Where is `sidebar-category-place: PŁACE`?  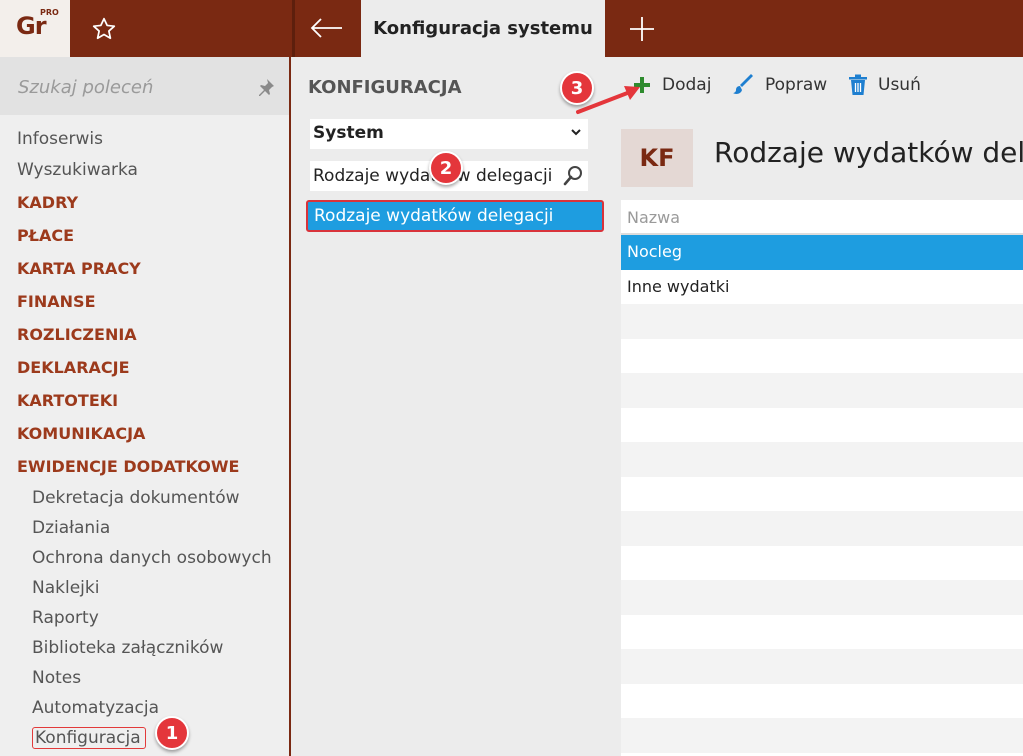
sidebar-category-place: PŁACE is located at coordinates (152, 235).